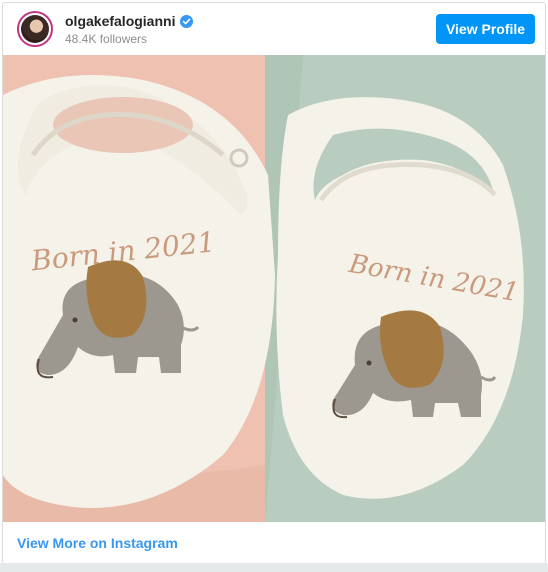 This screenshot has height=572, width=548. Describe the element at coordinates (106, 39) in the screenshot. I see `follower-count: 48.4K followers` at that location.